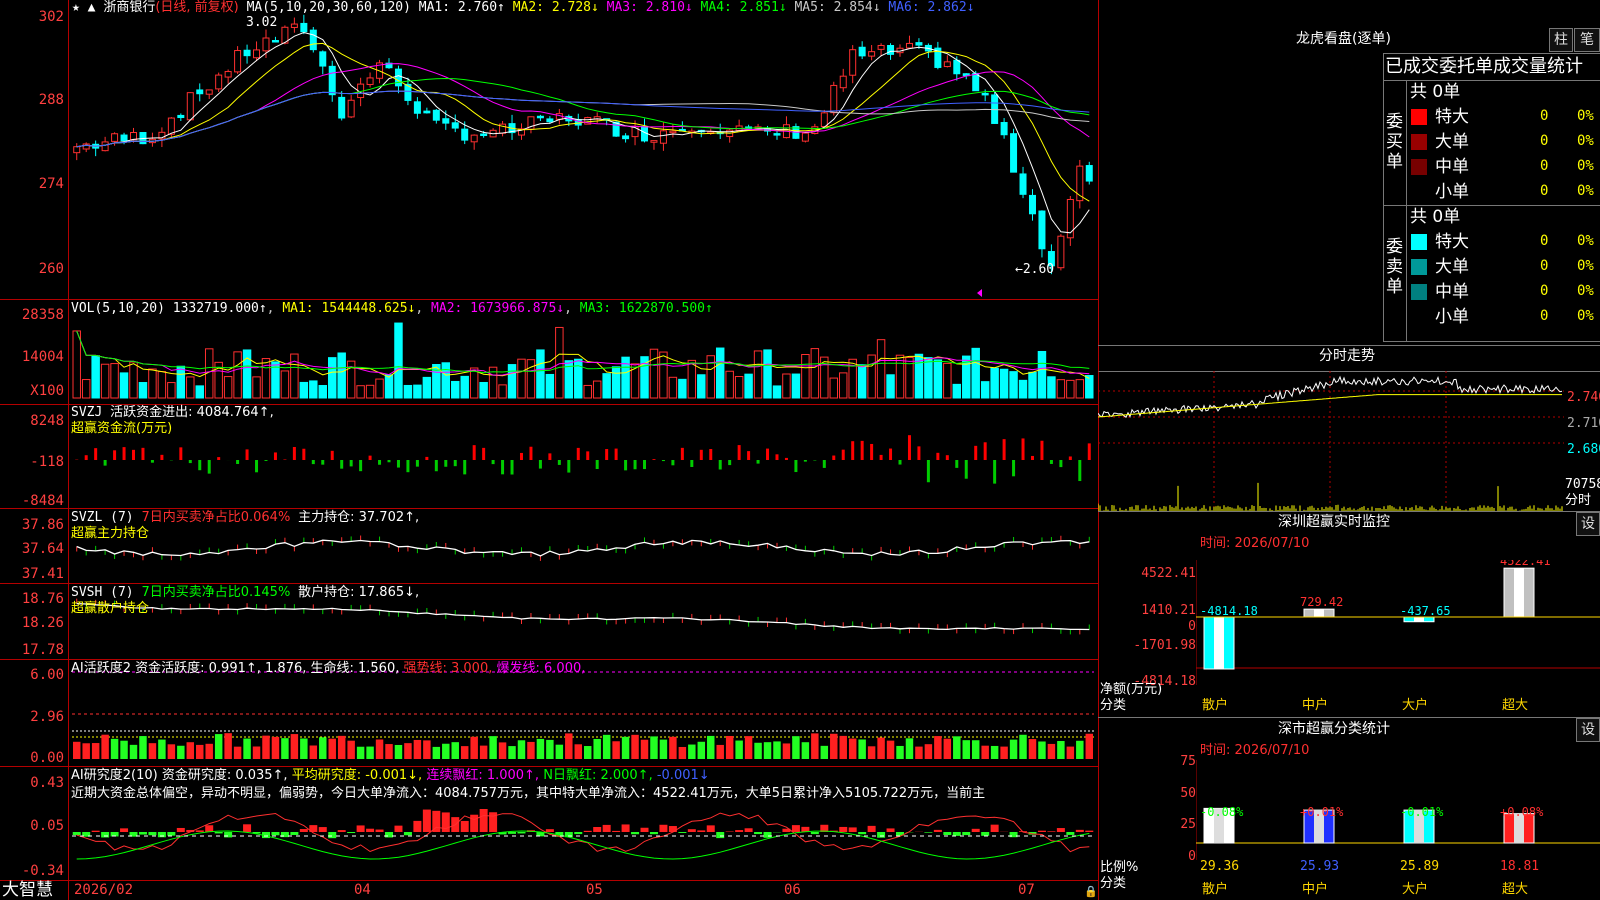 Image resolution: width=1600 pixels, height=900 pixels. I want to click on expand-triangle-icon: ▲, so click(92, 7).